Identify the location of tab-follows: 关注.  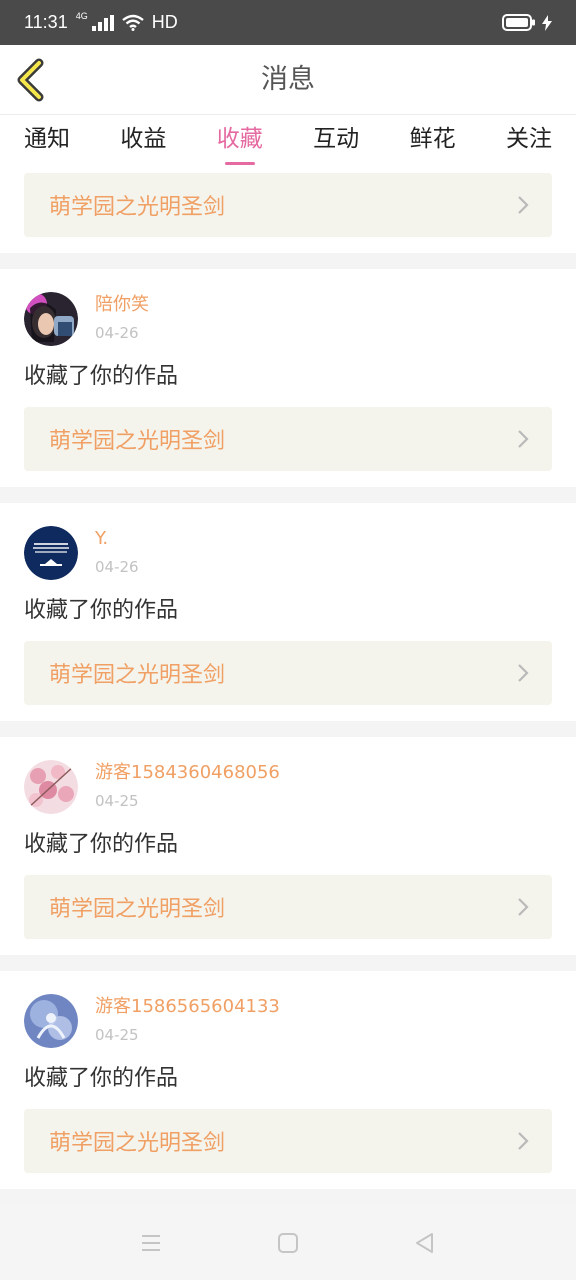
(529, 141).